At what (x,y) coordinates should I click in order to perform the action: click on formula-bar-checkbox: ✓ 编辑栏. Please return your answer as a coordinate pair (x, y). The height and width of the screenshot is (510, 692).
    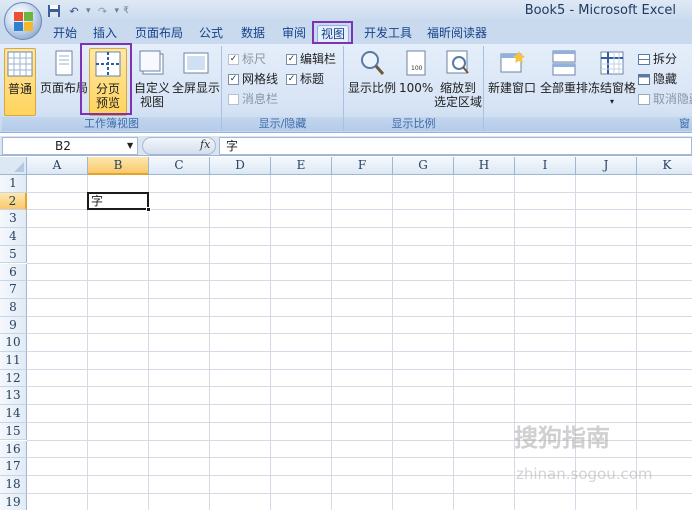
    Looking at the image, I should click on (311, 59).